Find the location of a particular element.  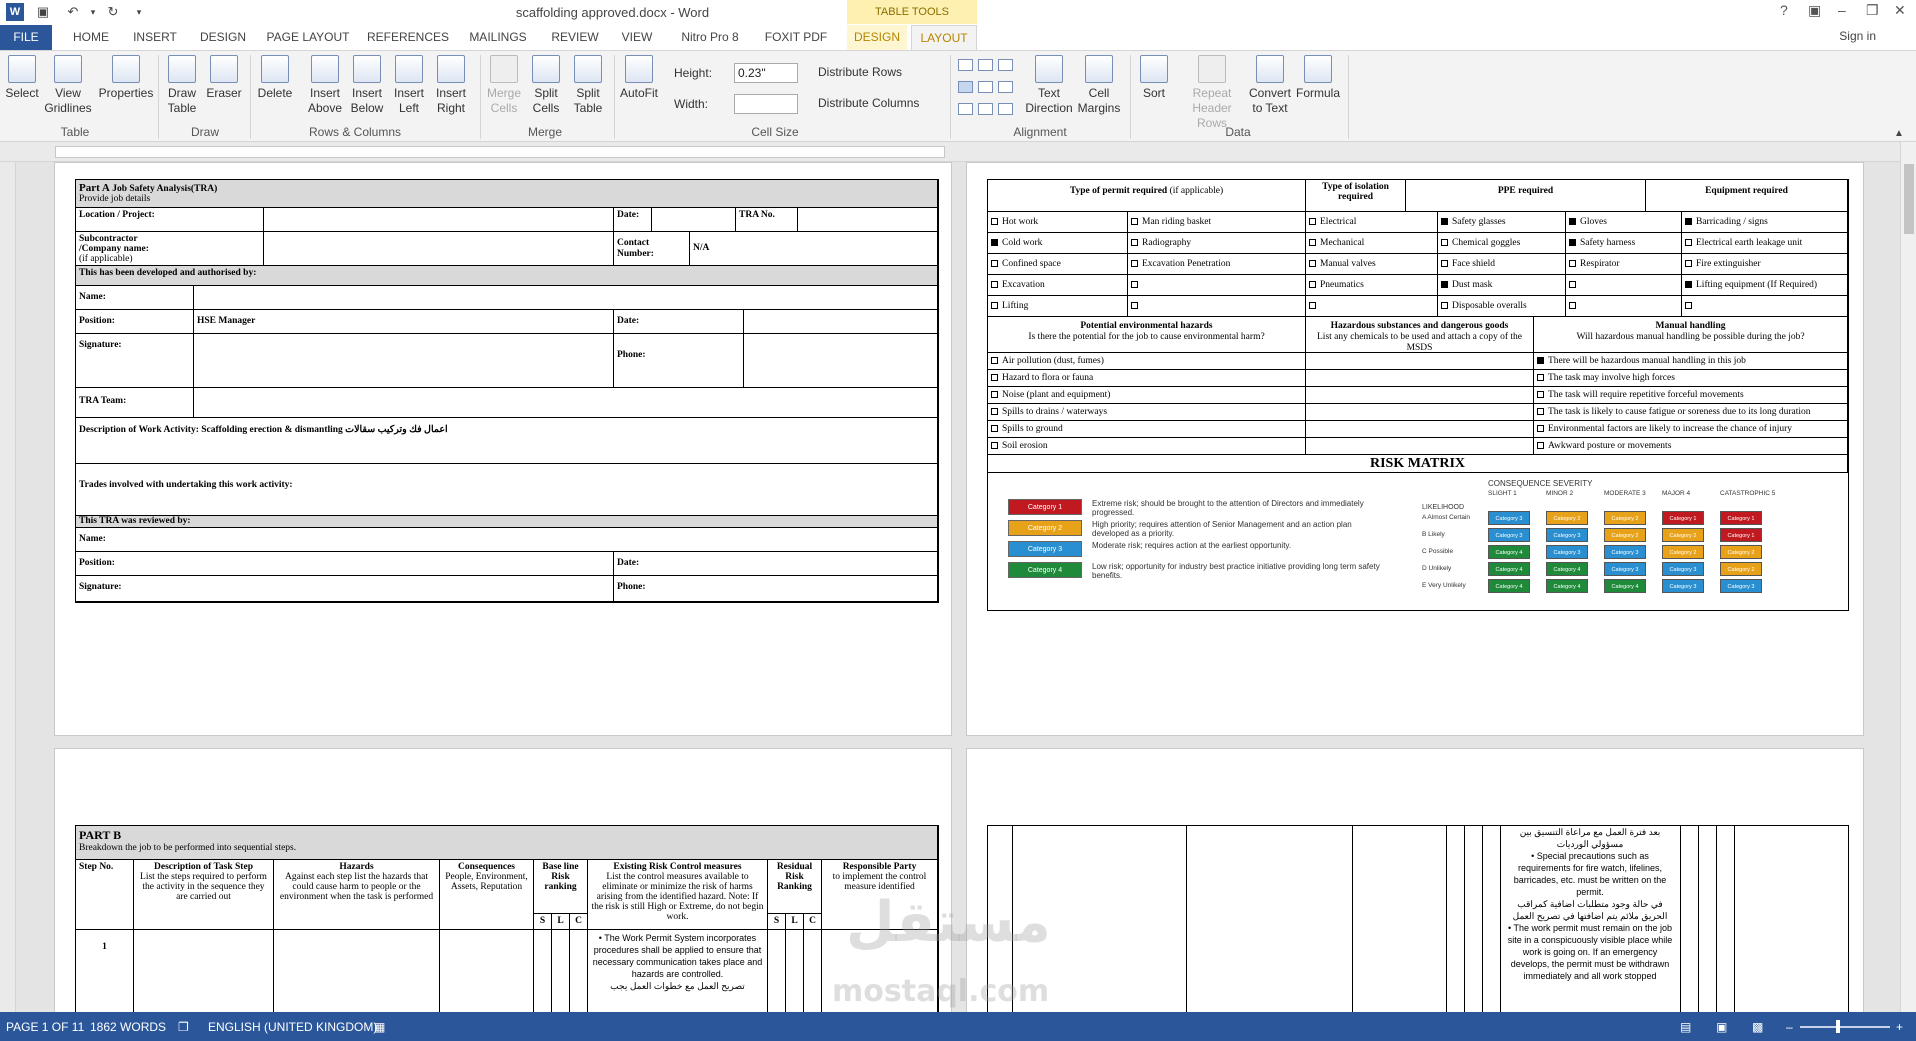

insert-above-button: Insert Above is located at coordinates (325, 85).